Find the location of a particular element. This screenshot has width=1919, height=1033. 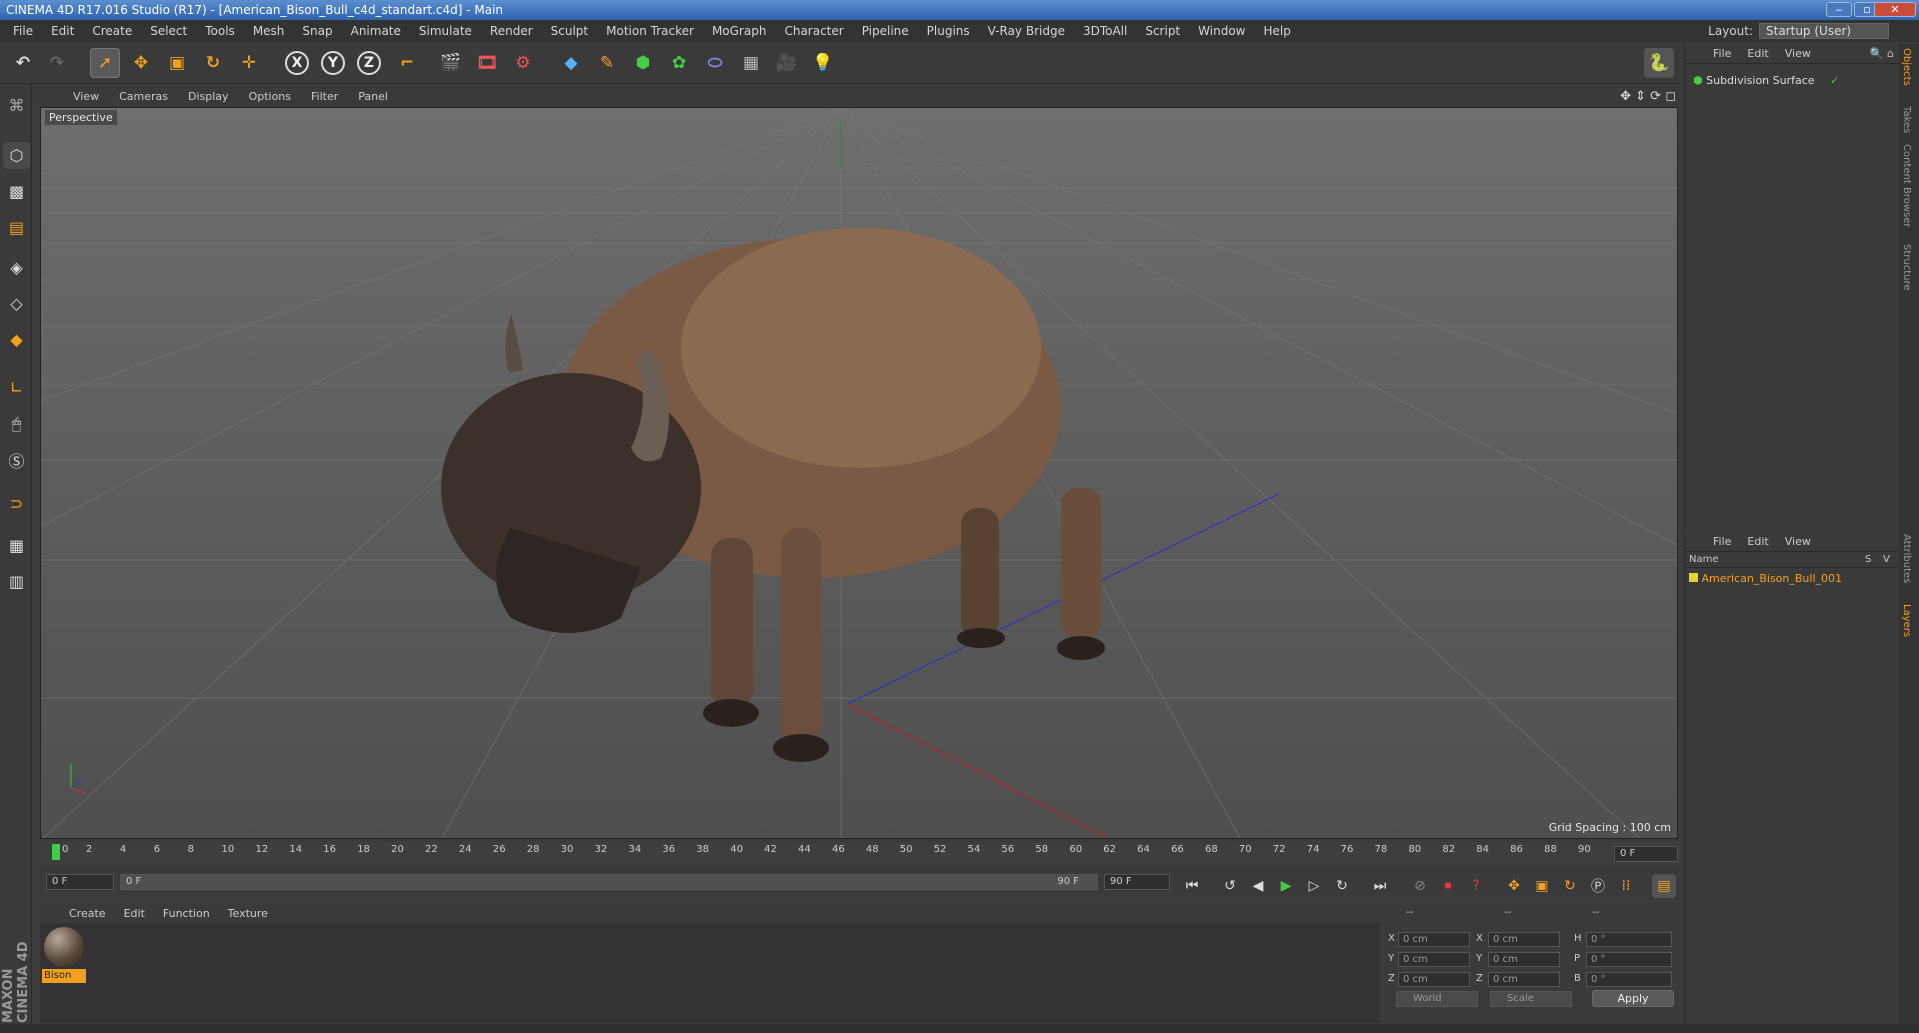

material-menu-texture: Texture is located at coordinates (248, 913).